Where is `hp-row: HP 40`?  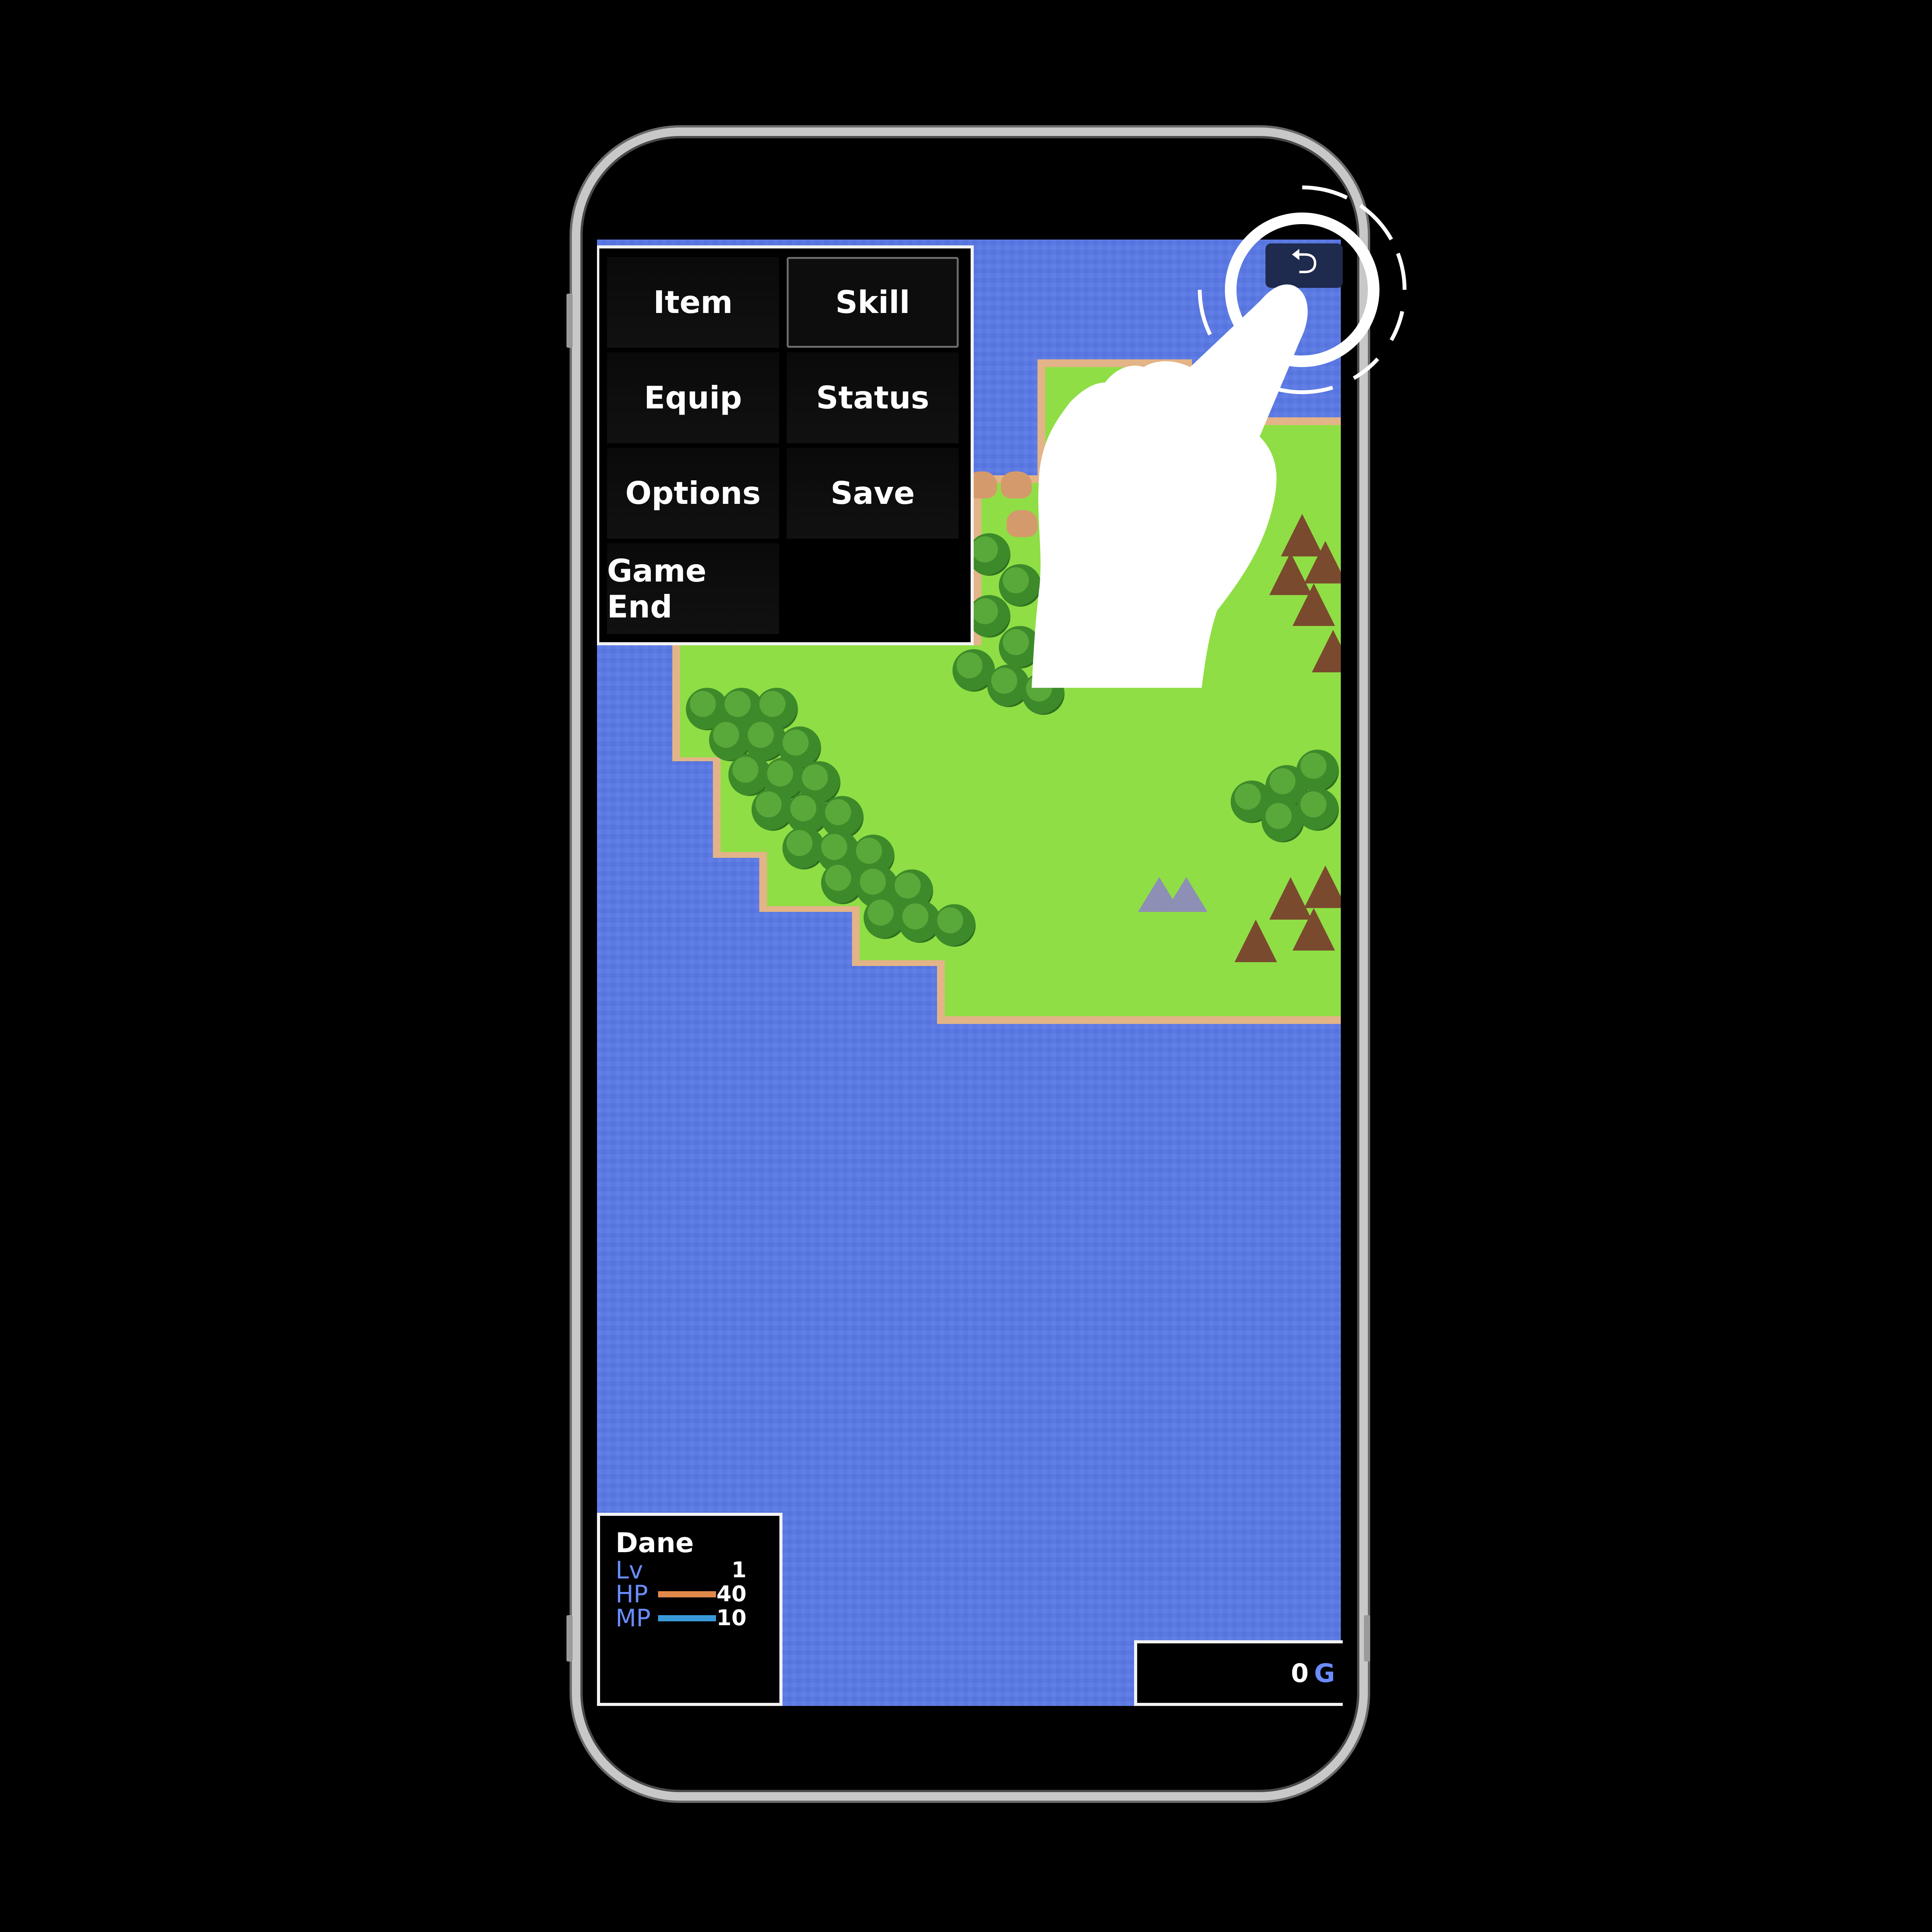 hp-row: HP 40 is located at coordinates (690, 1594).